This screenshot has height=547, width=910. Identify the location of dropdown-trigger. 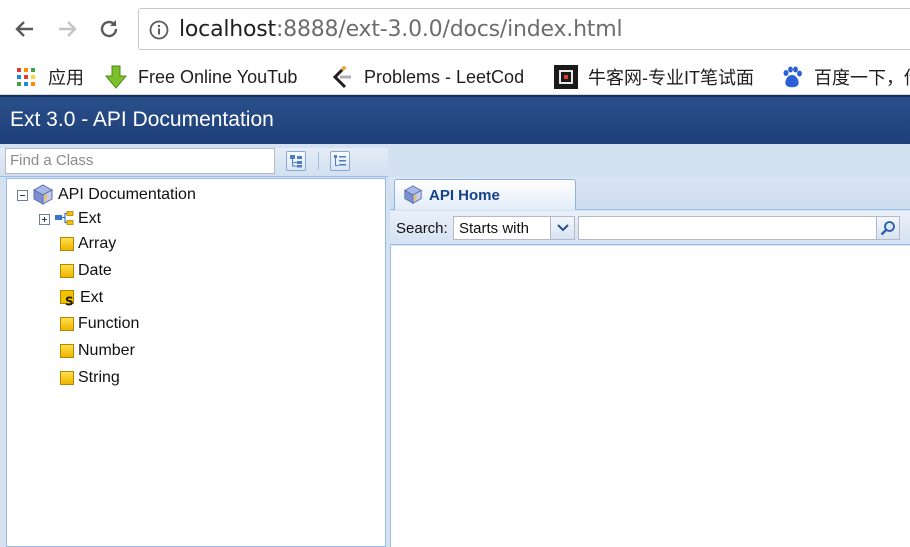
(562, 228).